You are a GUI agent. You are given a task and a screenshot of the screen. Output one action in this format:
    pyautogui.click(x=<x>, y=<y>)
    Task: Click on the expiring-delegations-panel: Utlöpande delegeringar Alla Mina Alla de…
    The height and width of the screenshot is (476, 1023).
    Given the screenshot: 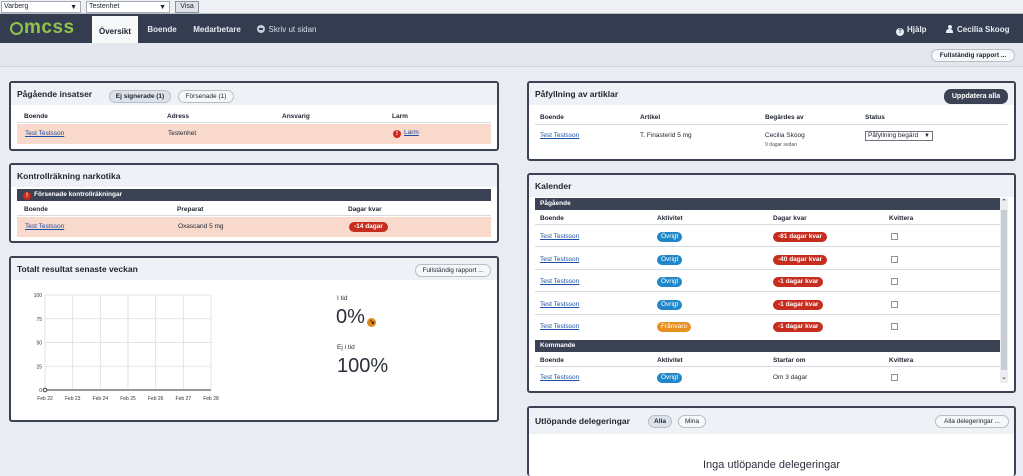 What is the action you would take?
    pyautogui.click(x=771, y=441)
    